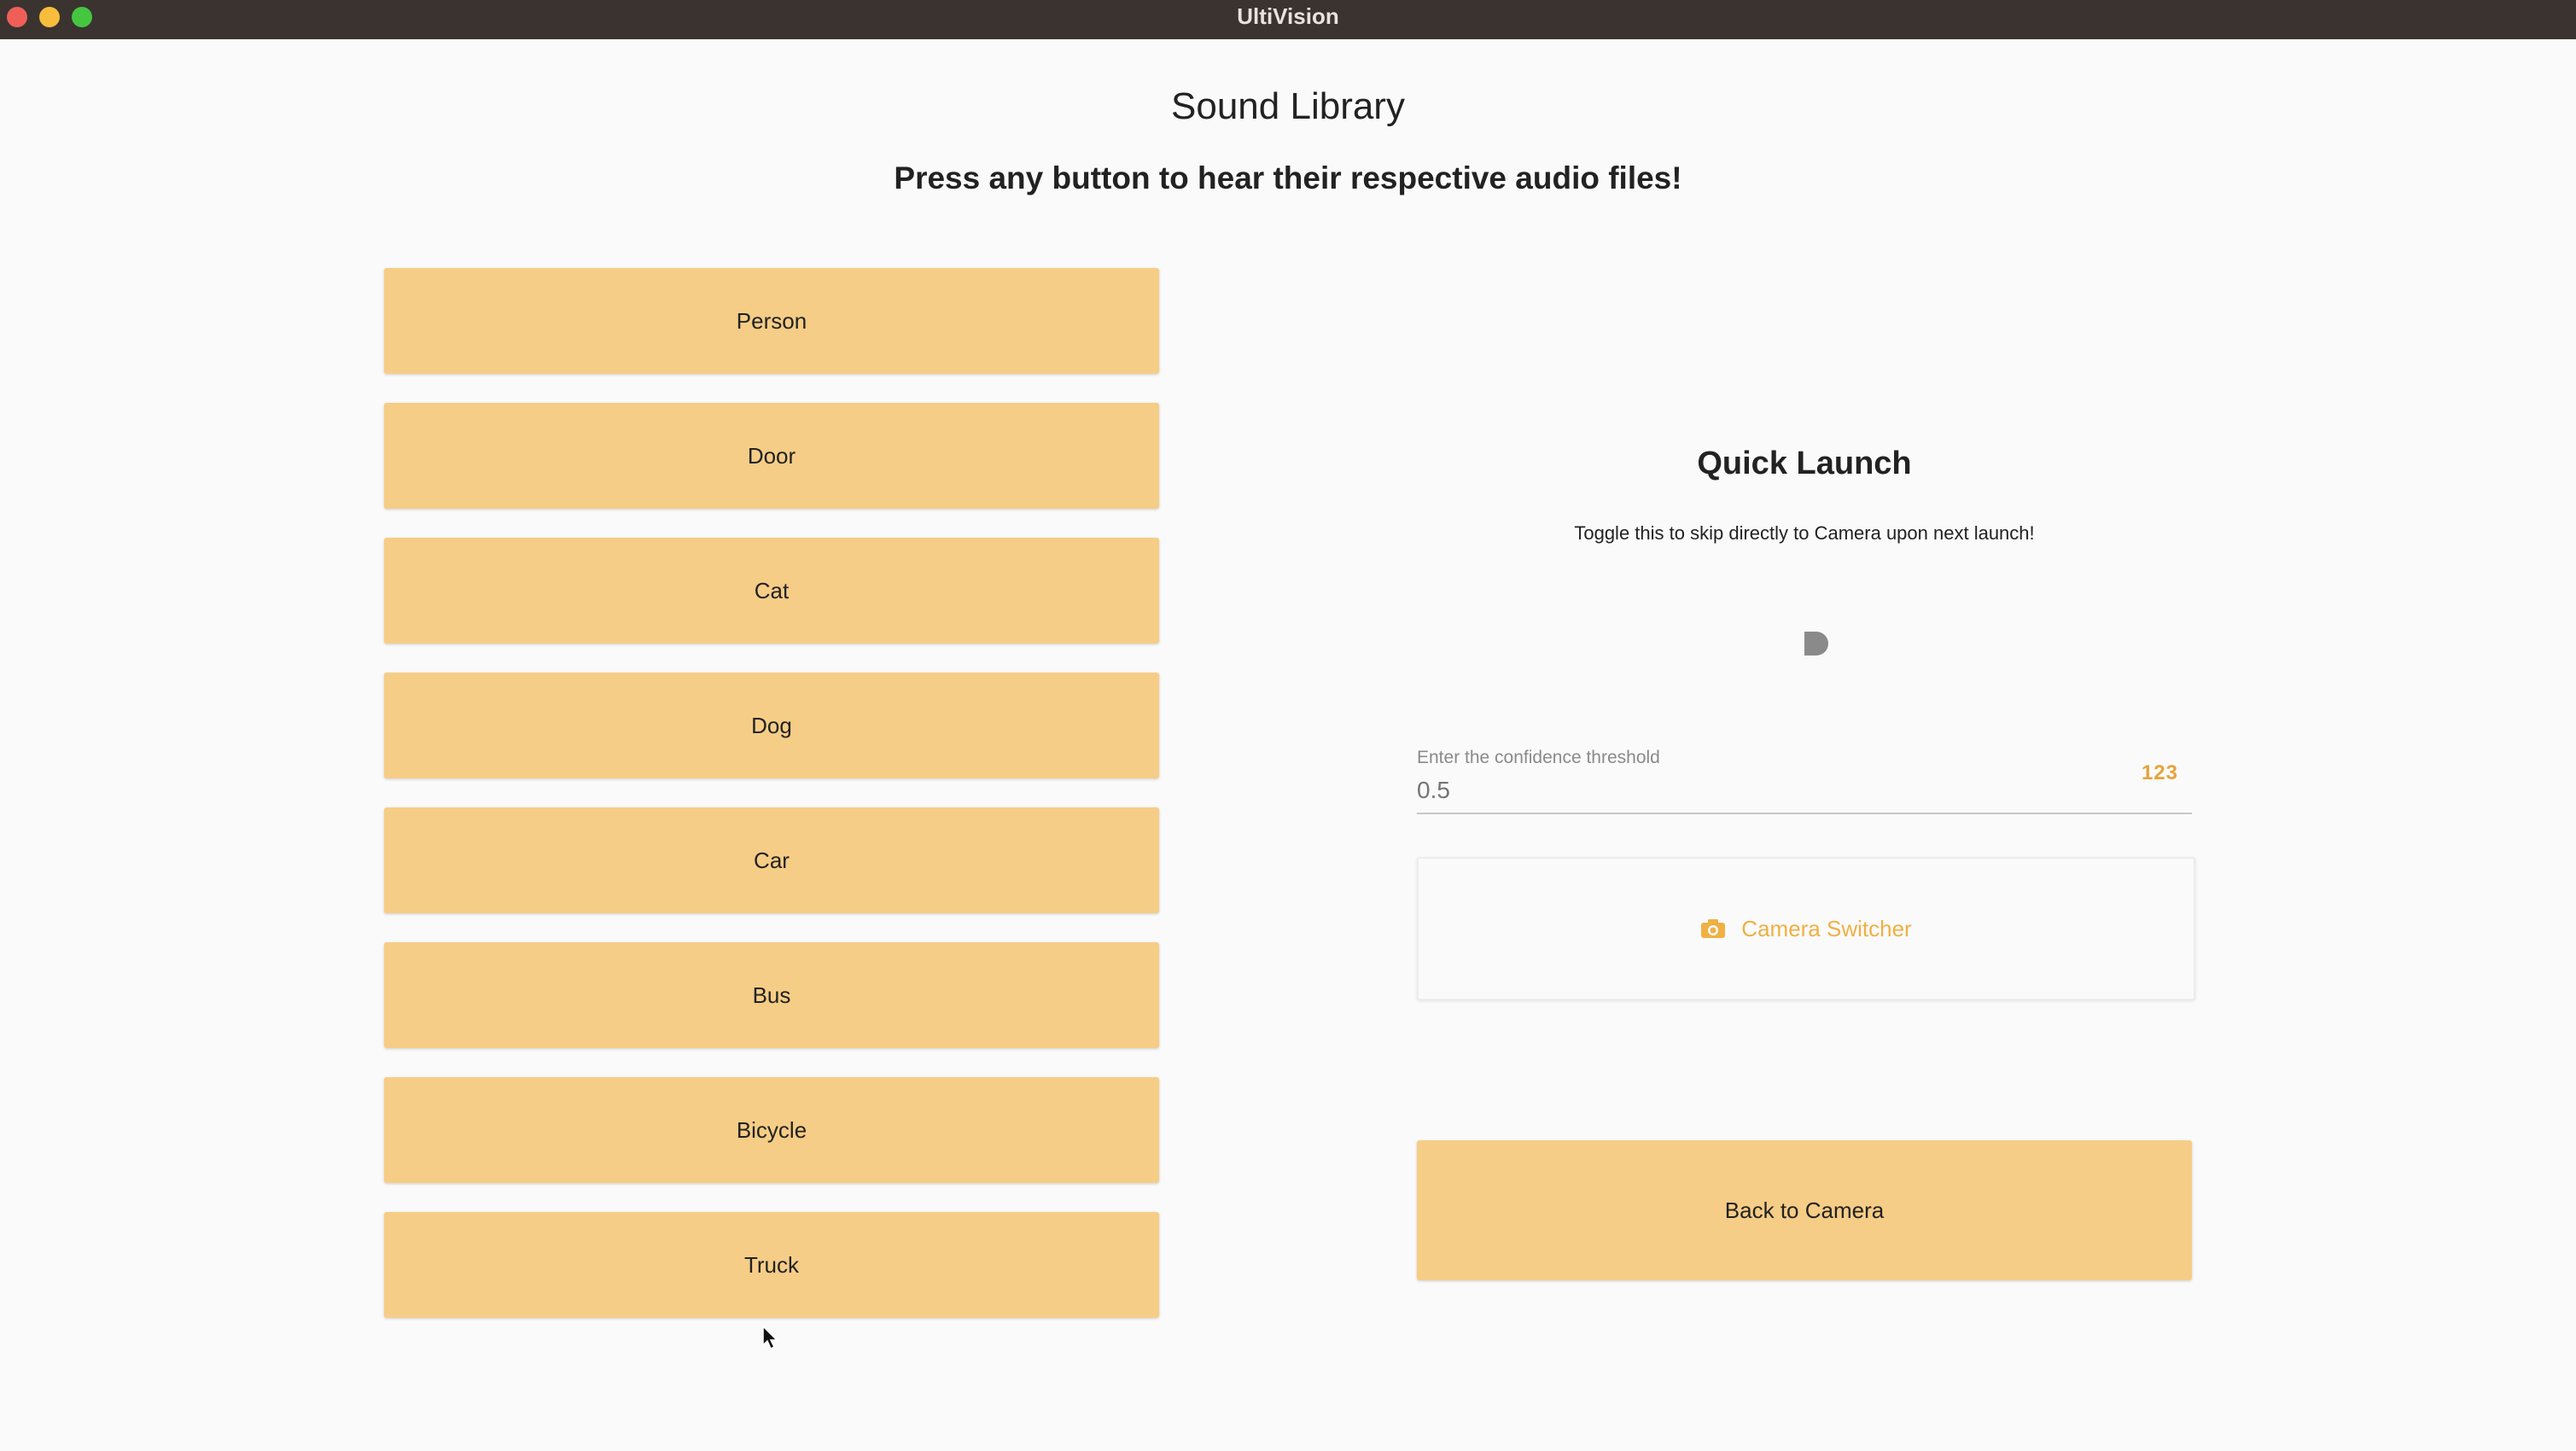  Describe the element at coordinates (1804, 463) in the screenshot. I see `quick-launch-title: Quick Launch` at that location.